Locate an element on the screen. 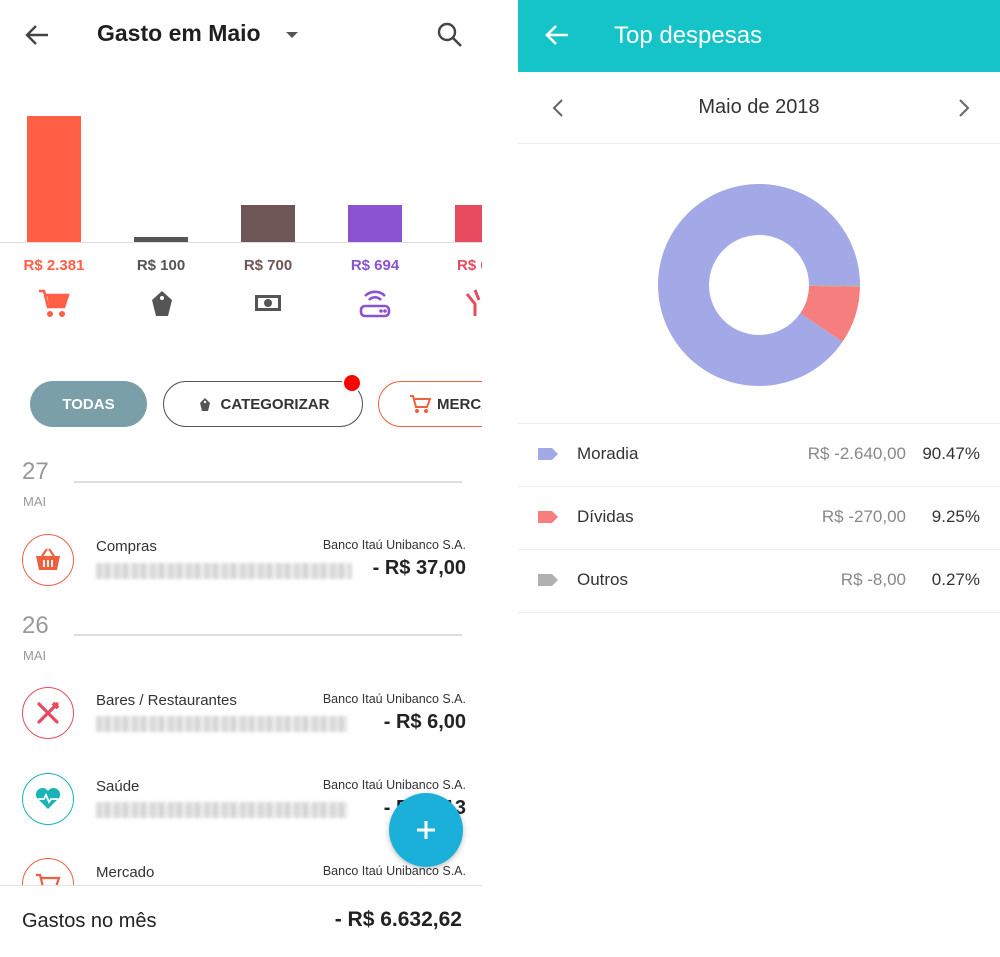 The image size is (1000, 957). transaction-category: Bares / Restaurantes is located at coordinates (166, 700).